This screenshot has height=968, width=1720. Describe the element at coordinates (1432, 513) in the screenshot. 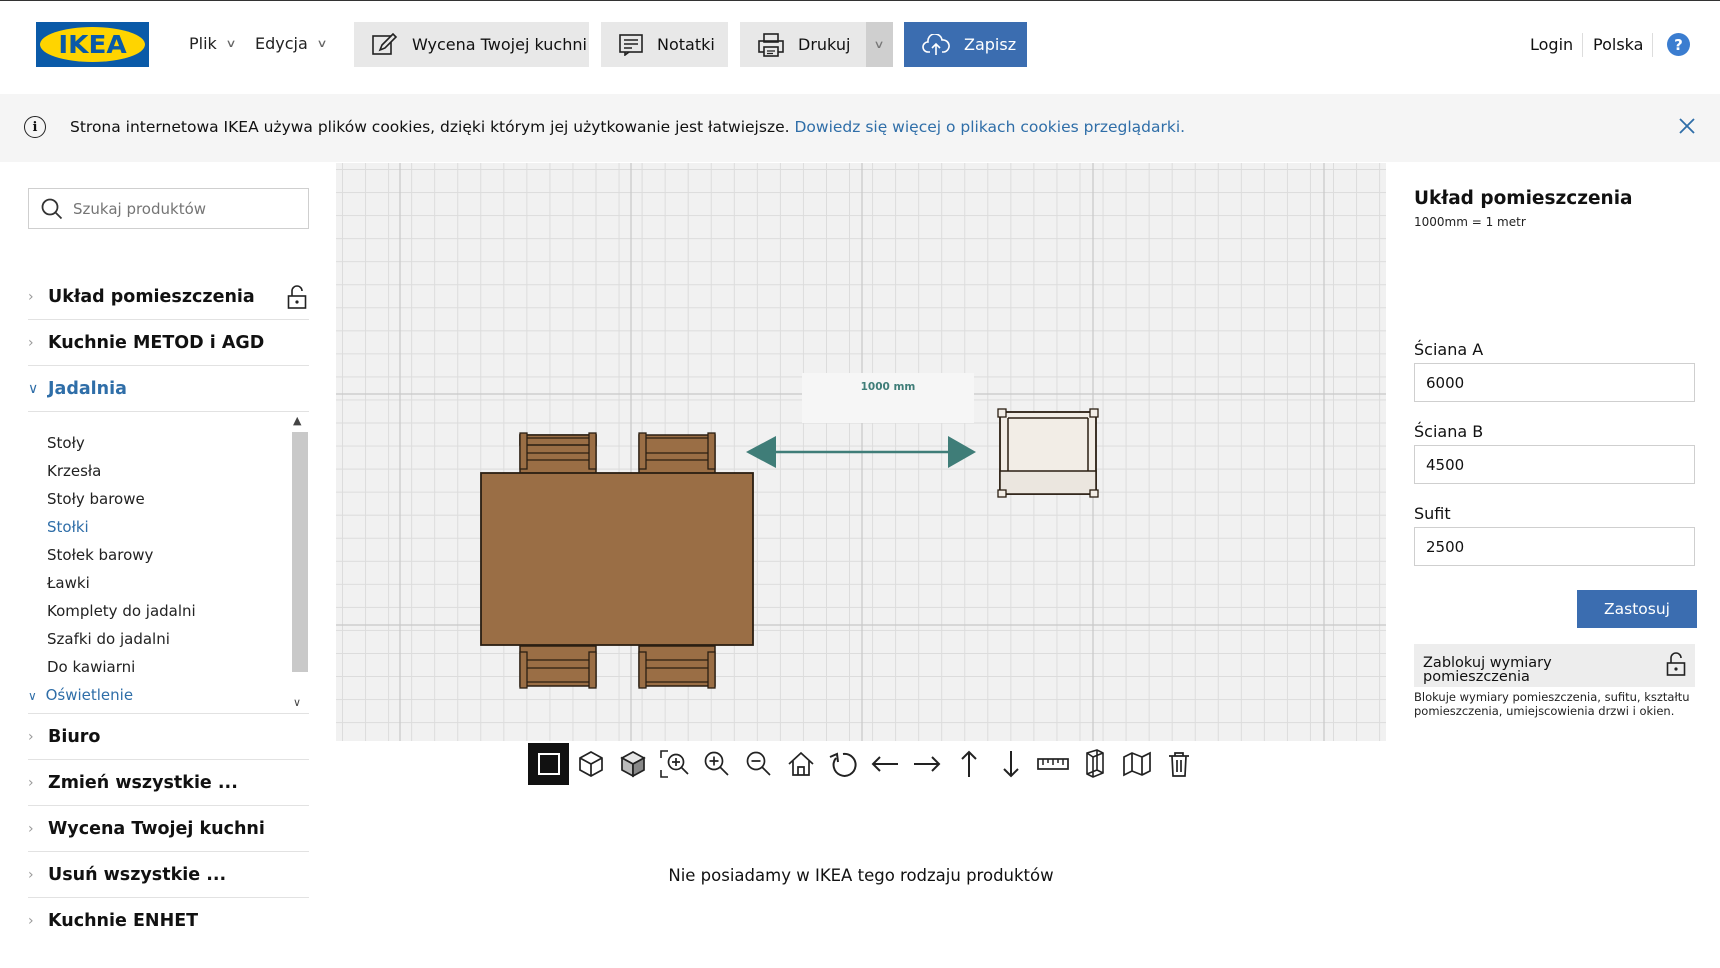

I see `ceiling-label: Sufit` at that location.